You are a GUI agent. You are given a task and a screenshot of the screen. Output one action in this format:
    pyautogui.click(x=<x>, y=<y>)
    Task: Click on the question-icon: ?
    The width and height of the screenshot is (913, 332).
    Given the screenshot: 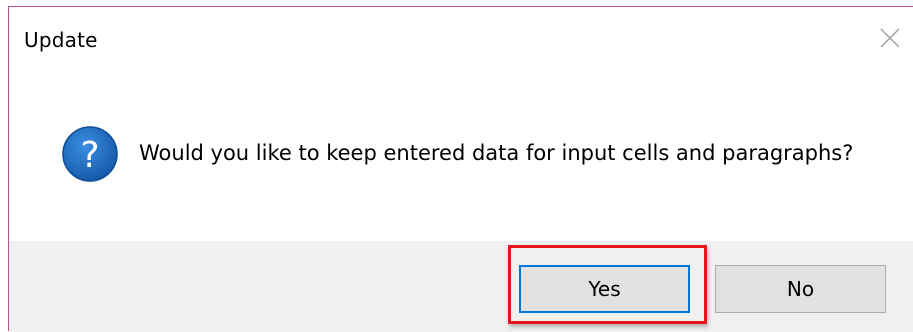 What is the action you would take?
    pyautogui.click(x=90, y=154)
    